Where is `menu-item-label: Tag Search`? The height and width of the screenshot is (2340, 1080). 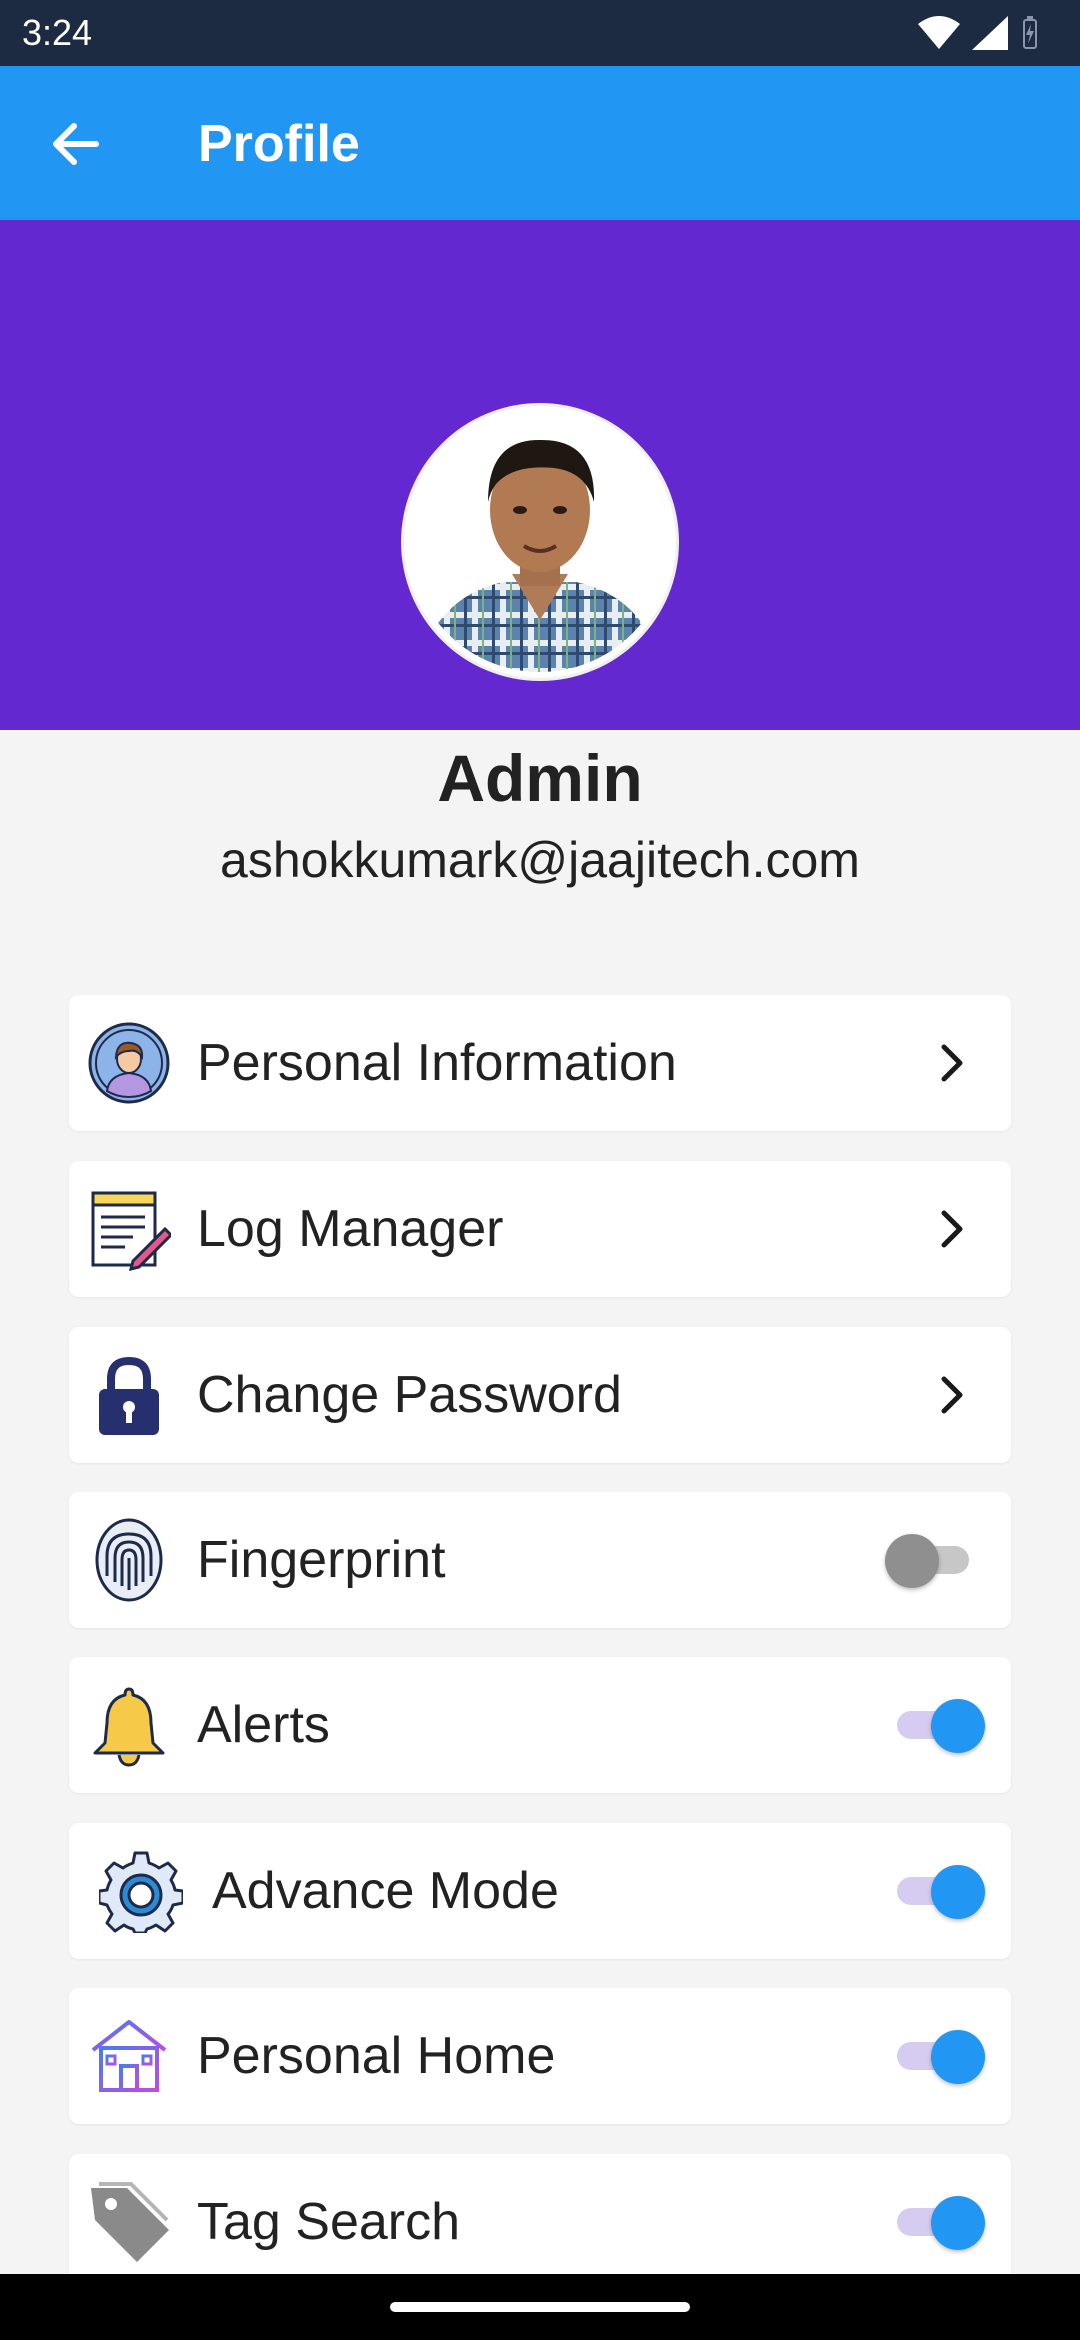 menu-item-label: Tag Search is located at coordinates (329, 2222).